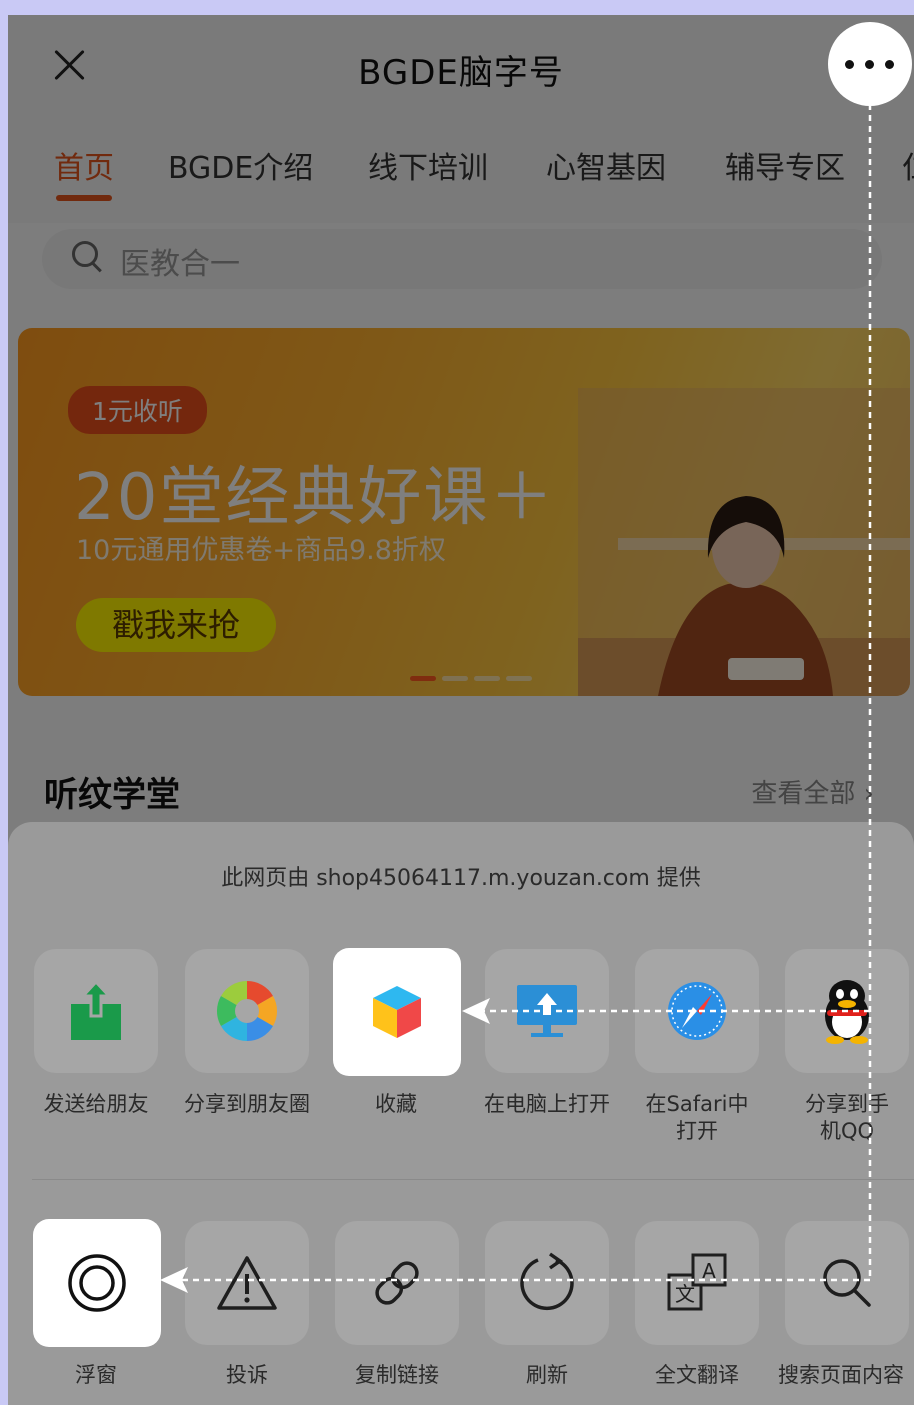 Image resolution: width=914 pixels, height=1405 pixels. I want to click on complain-label: 投诉, so click(247, 1375).